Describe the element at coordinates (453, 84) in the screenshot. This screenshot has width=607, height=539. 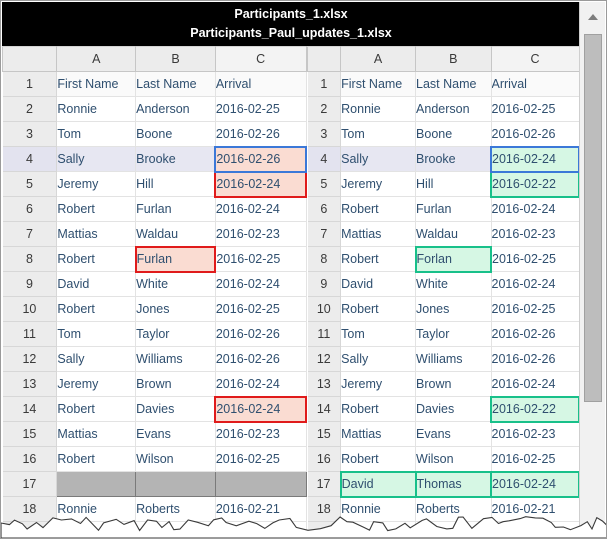
I see `cell-B1: Last Name` at that location.